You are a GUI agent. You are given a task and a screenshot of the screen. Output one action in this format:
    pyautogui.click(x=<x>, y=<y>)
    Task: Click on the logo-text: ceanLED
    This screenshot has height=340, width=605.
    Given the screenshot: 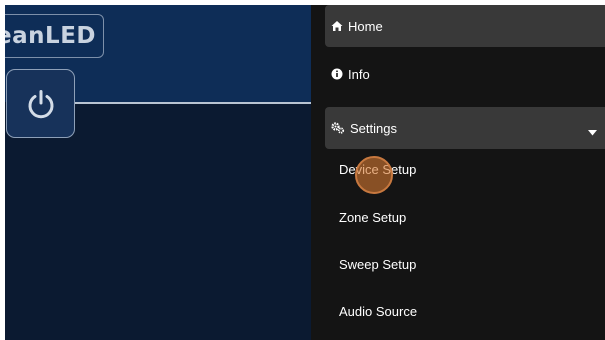 What is the action you would take?
    pyautogui.click(x=50, y=36)
    